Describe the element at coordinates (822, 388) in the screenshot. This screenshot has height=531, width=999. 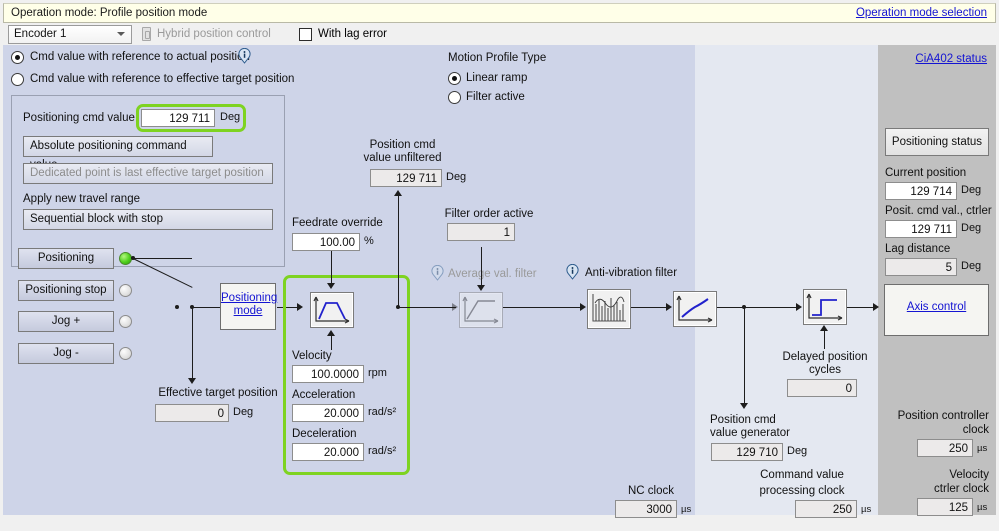
I see `delayed-position-value: 0` at that location.